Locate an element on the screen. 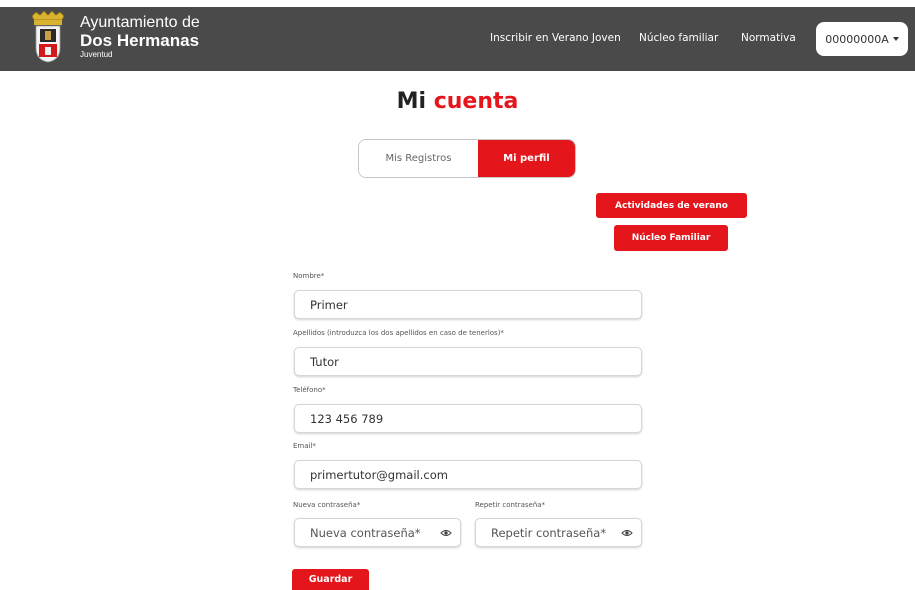 The height and width of the screenshot is (590, 915). nav-normativa: Normativa is located at coordinates (768, 38).